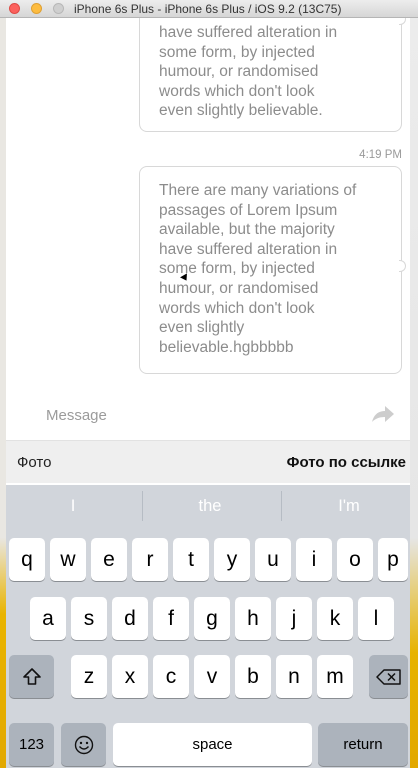 Image resolution: width=418 pixels, height=768 pixels. I want to click on shift-icon, so click(31, 676).